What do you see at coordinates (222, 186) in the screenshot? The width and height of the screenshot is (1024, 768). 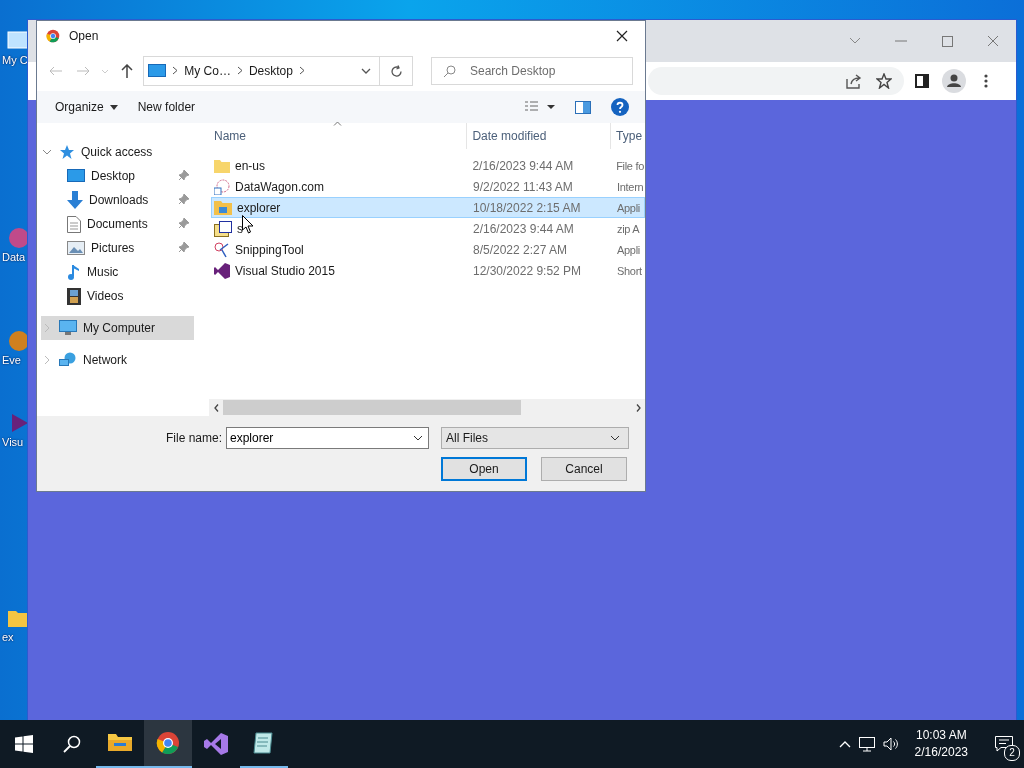 I see `web-file-icon` at bounding box center [222, 186].